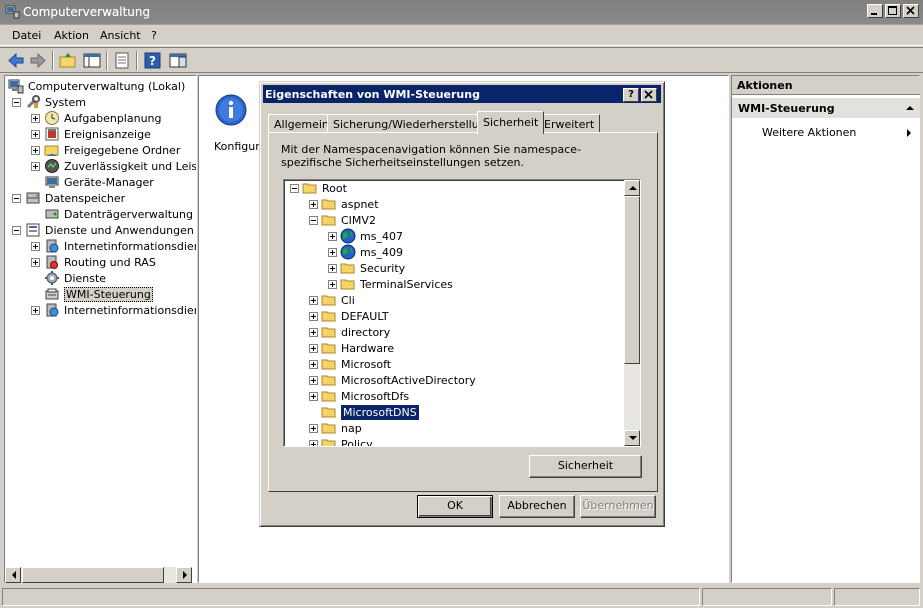 This screenshot has width=923, height=608. What do you see at coordinates (49, 102) in the screenshot?
I see `tree-item-system: System` at bounding box center [49, 102].